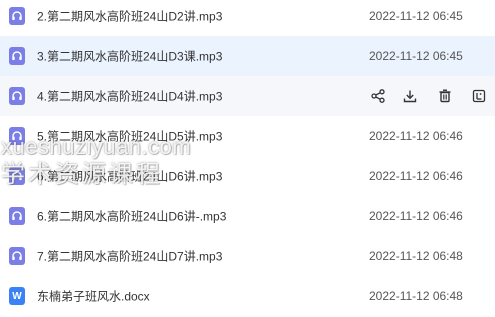 This screenshot has height=317, width=495. Describe the element at coordinates (129, 176) in the screenshot. I see `file-name: 6.第二期风水高阶班24山D6讲.mp3` at that location.